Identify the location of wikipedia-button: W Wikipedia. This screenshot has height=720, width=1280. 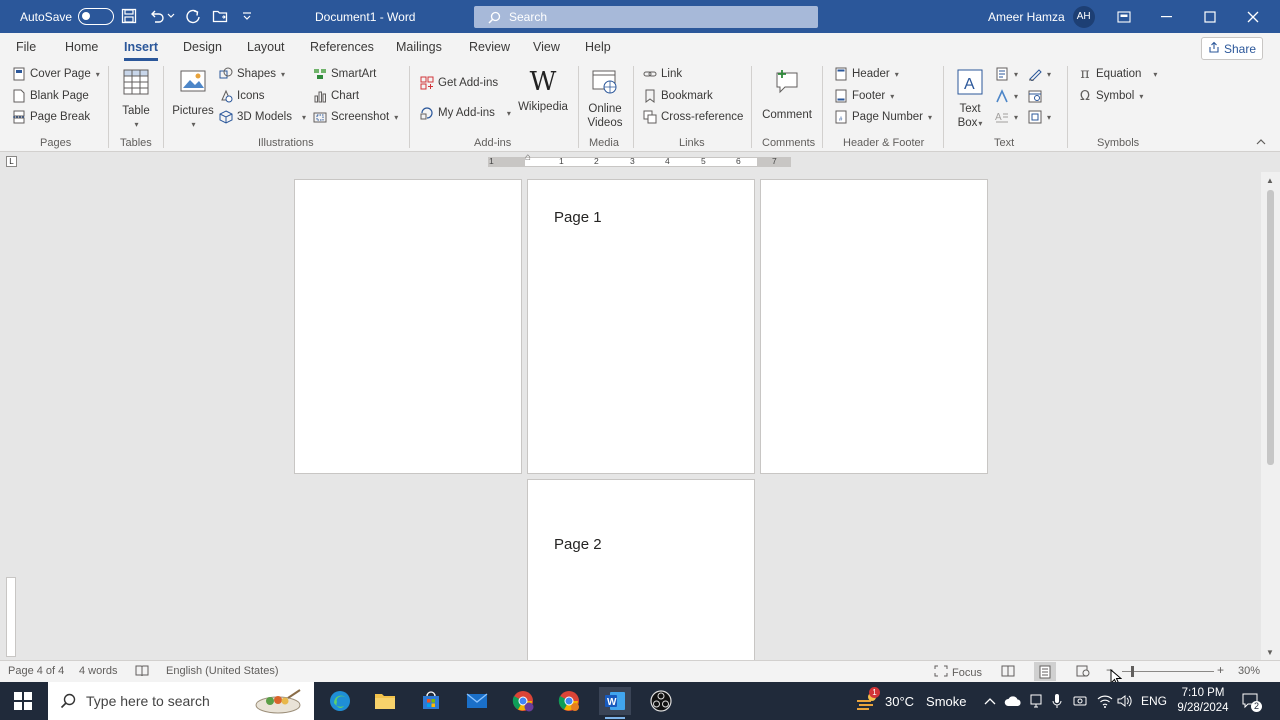
(543, 91).